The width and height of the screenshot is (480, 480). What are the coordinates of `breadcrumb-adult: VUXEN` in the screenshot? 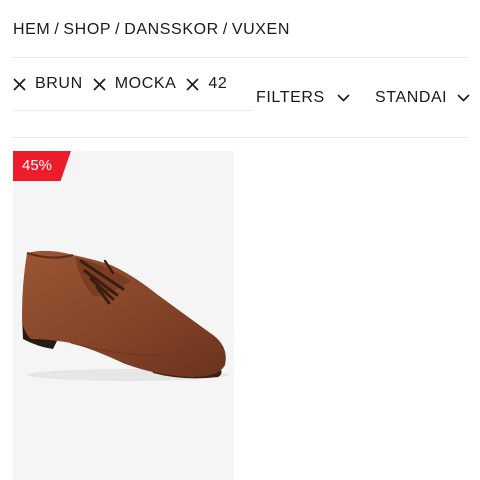 It's located at (260, 29).